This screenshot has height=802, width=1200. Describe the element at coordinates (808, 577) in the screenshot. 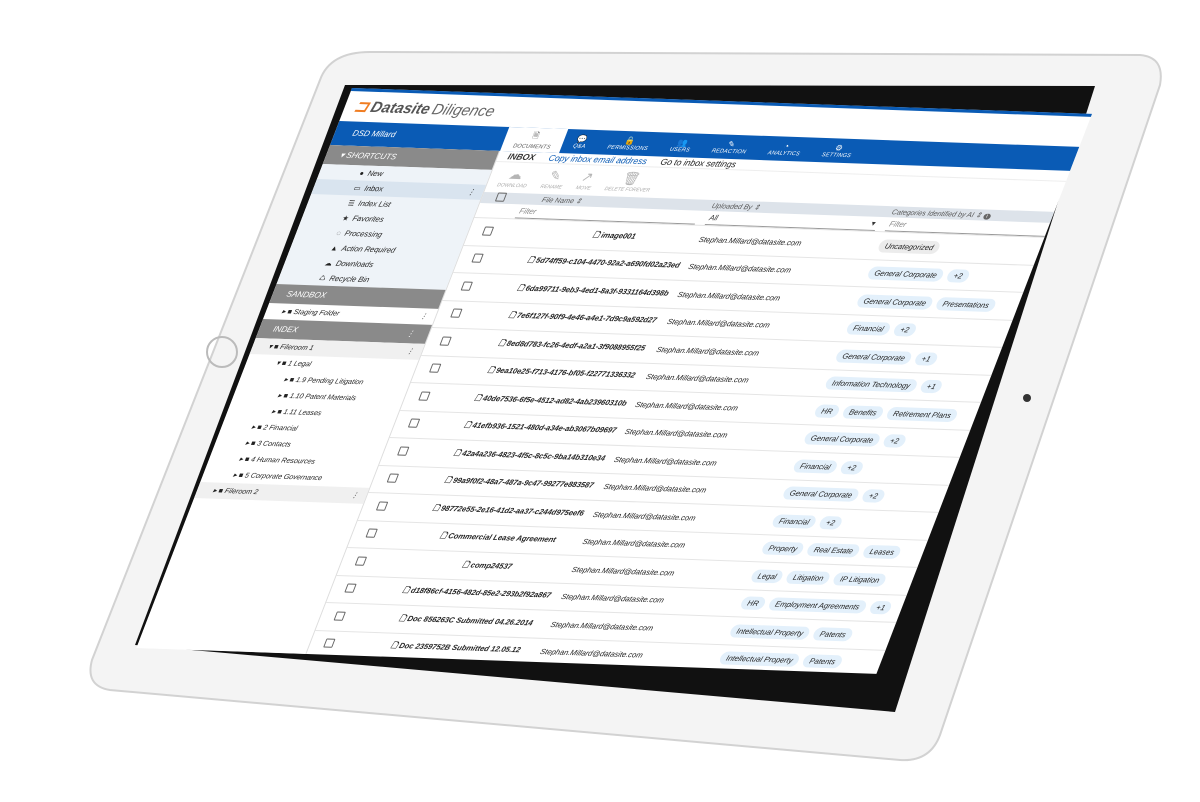

I see `category-tag: Litigation` at that location.